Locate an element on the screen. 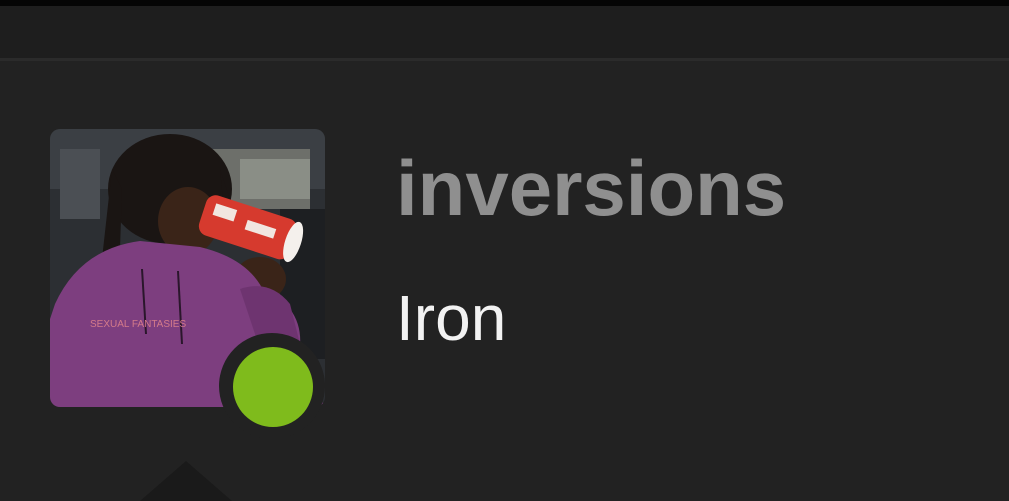  online-status-dot-icon is located at coordinates (273, 387).